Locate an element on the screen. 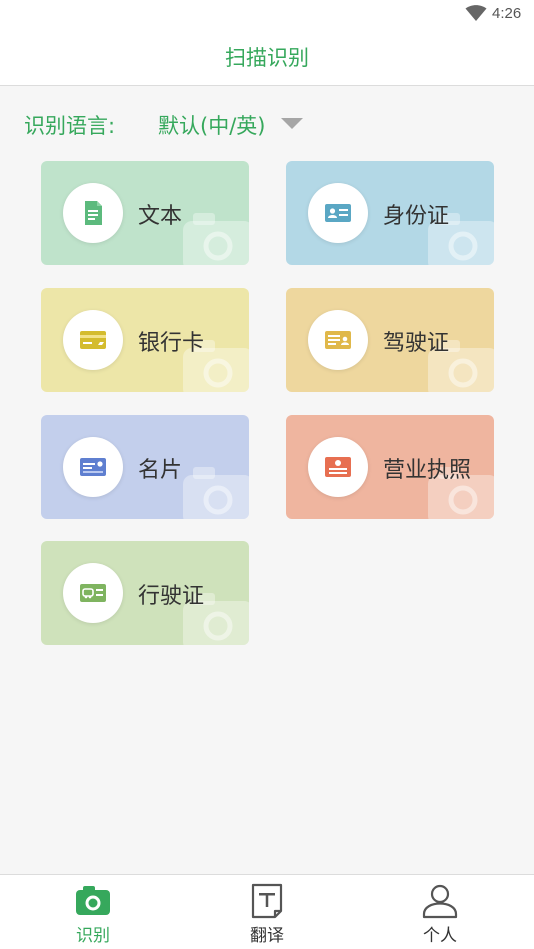 The height and width of the screenshot is (949, 534). language-value: 默认(中/英) is located at coordinates (211, 125).